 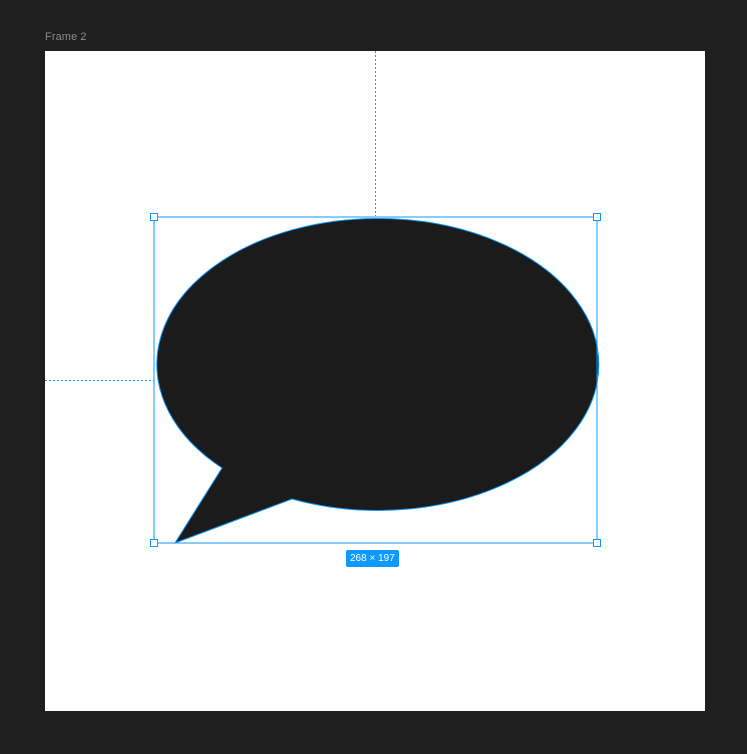 What do you see at coordinates (372, 558) in the screenshot?
I see `dimensions-badge: 268 × 197` at bounding box center [372, 558].